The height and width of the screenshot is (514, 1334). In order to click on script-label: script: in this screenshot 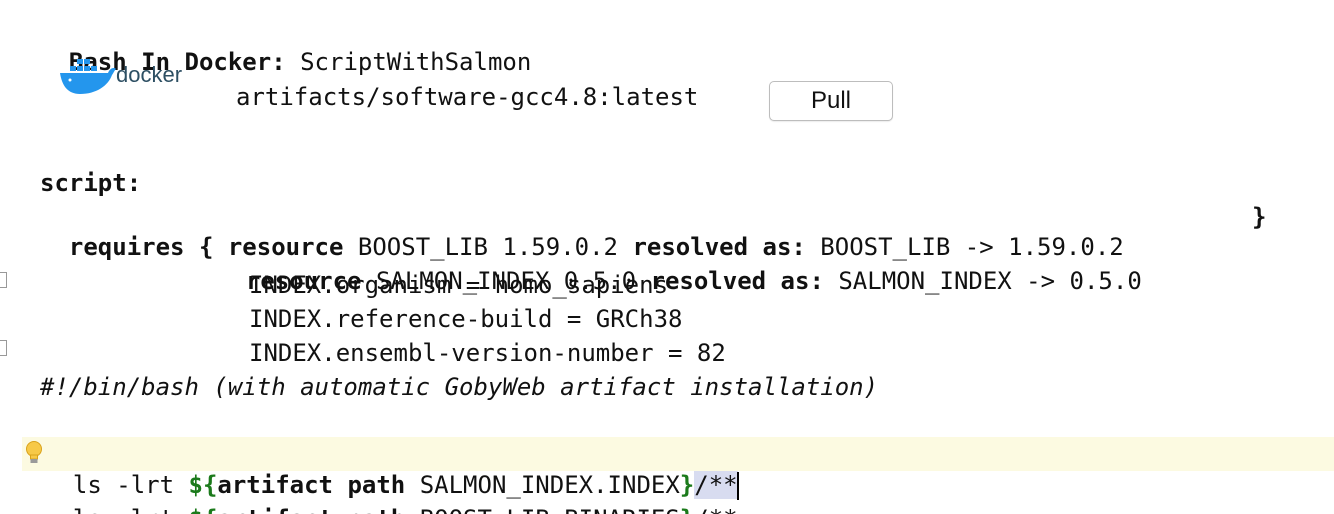, I will do `click(91, 183)`.